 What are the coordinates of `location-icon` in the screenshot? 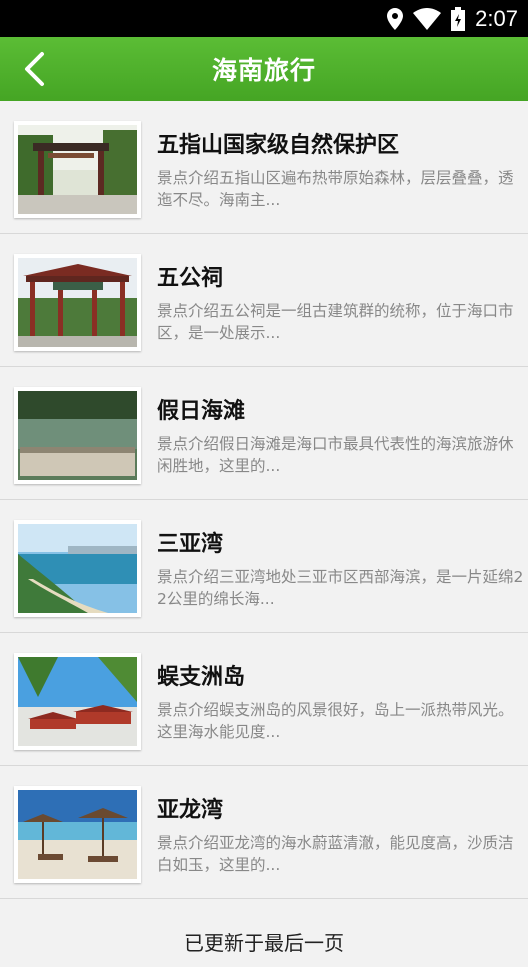 It's located at (395, 18).